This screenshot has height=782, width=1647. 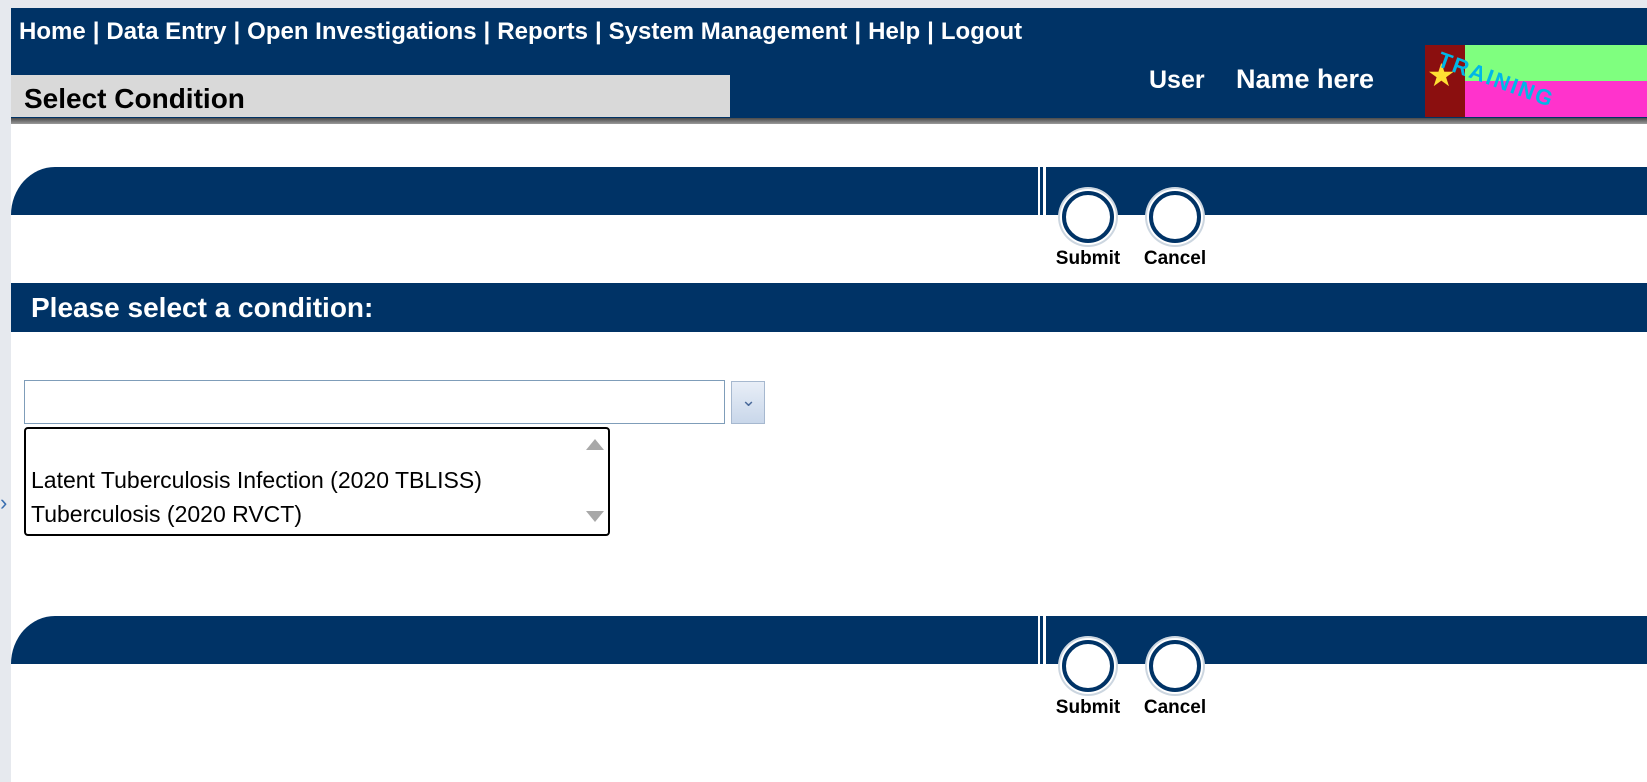 I want to click on nav-reports: Reports, so click(x=542, y=31).